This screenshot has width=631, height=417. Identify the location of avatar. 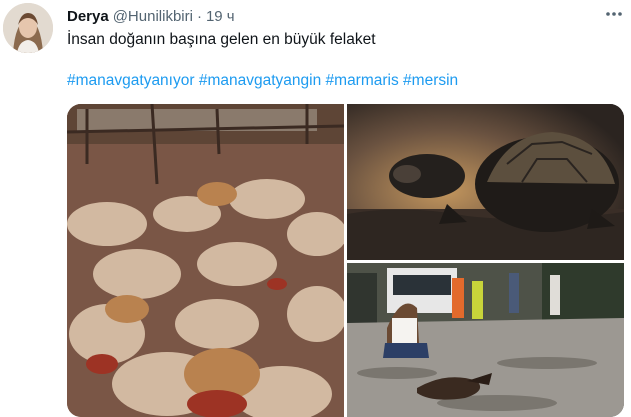
(28, 28).